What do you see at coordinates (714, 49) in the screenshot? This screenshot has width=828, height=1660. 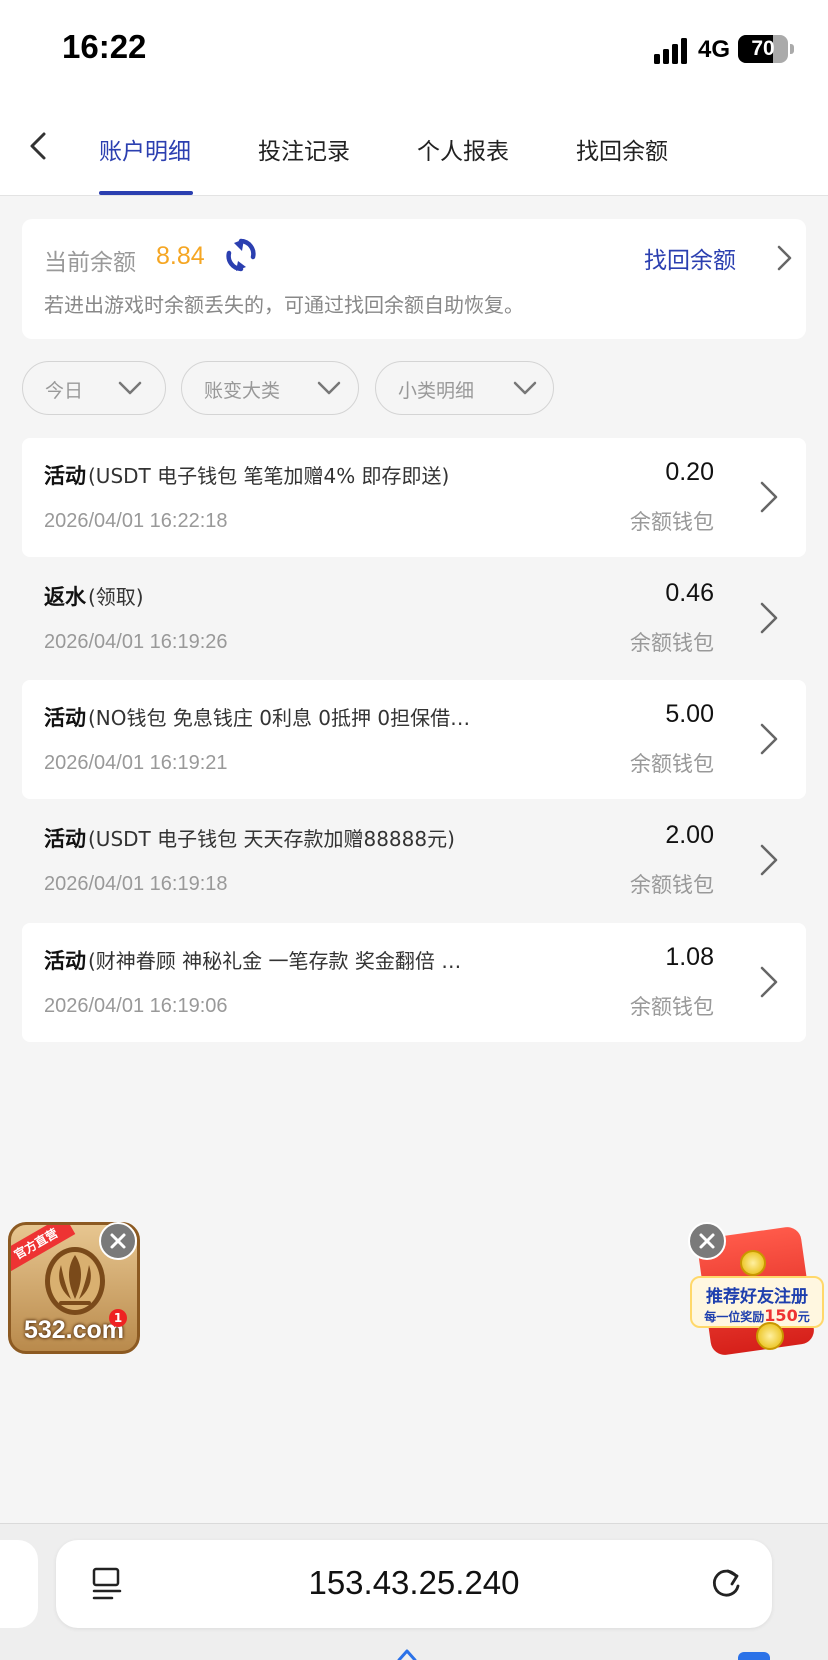 I see `network-label: 4G` at bounding box center [714, 49].